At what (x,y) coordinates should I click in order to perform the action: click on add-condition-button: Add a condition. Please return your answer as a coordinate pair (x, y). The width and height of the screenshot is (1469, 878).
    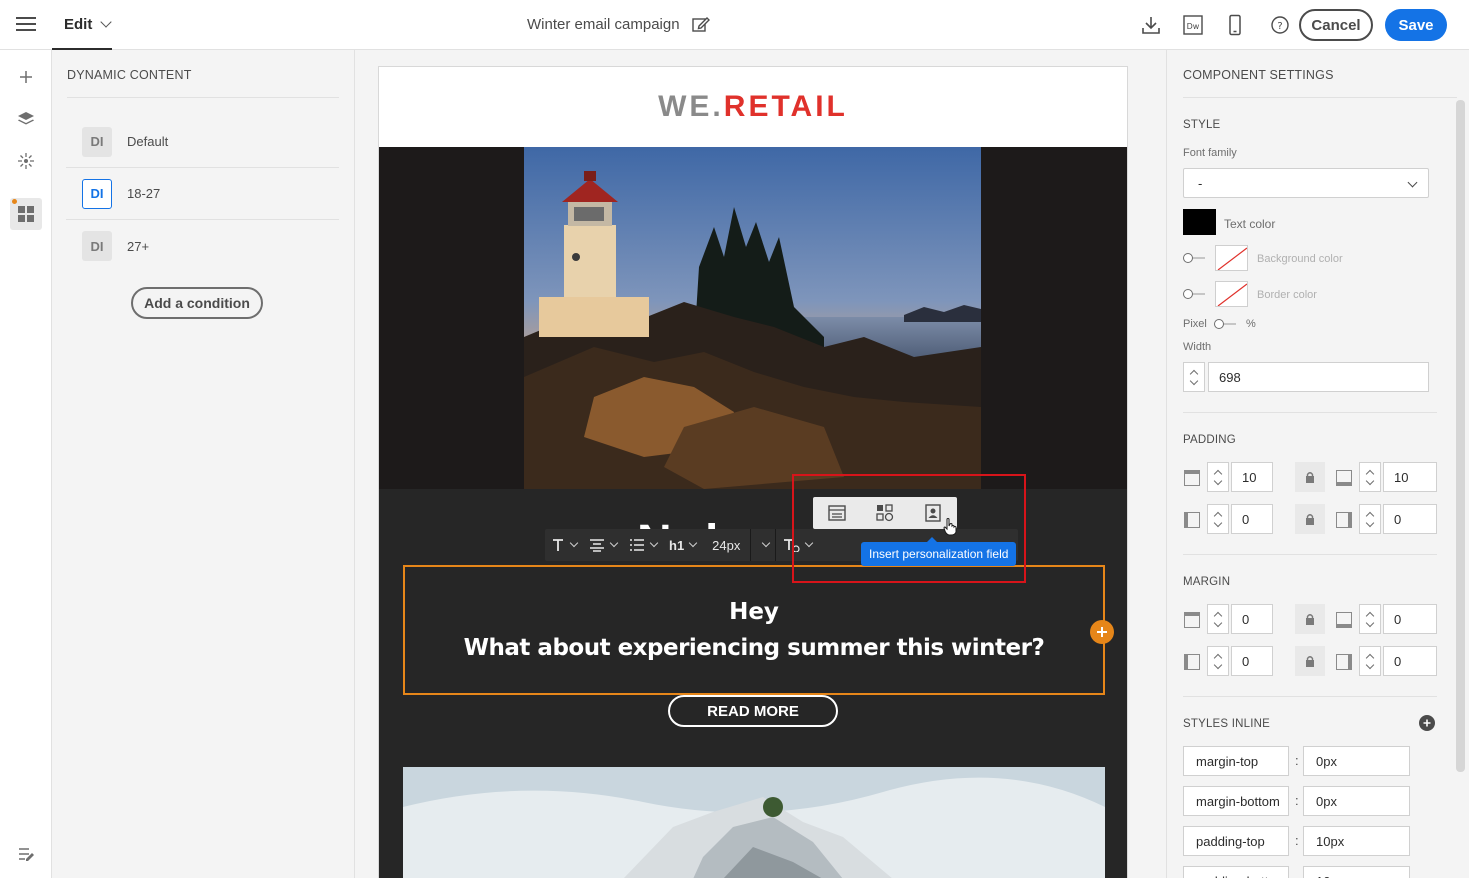
    Looking at the image, I should click on (197, 303).